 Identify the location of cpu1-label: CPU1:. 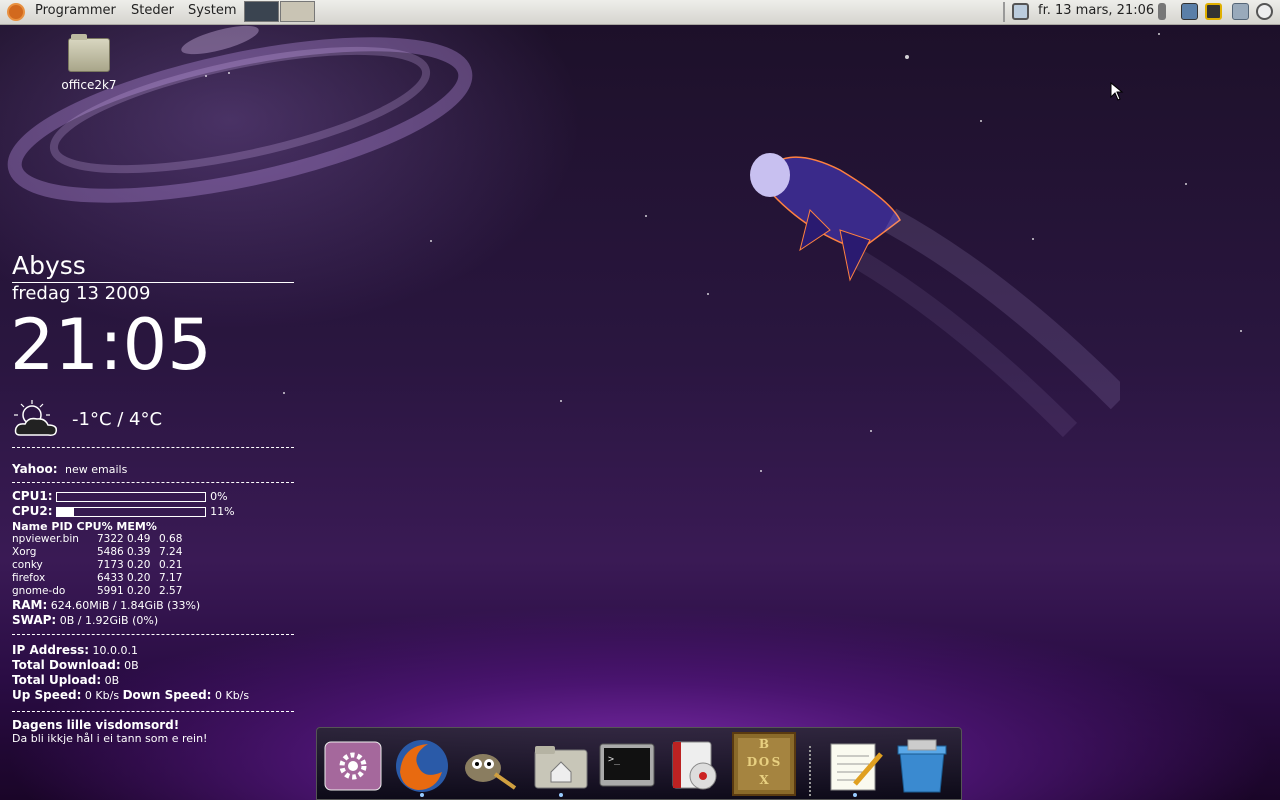
(32, 496).